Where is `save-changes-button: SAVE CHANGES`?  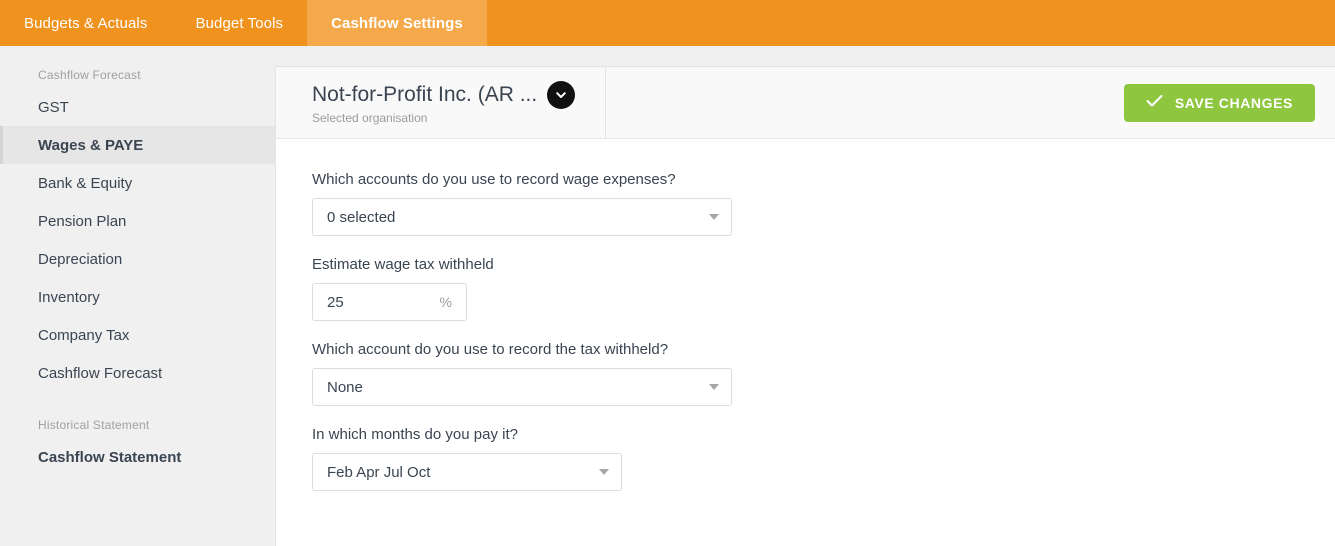
save-changes-button: SAVE CHANGES is located at coordinates (1219, 102).